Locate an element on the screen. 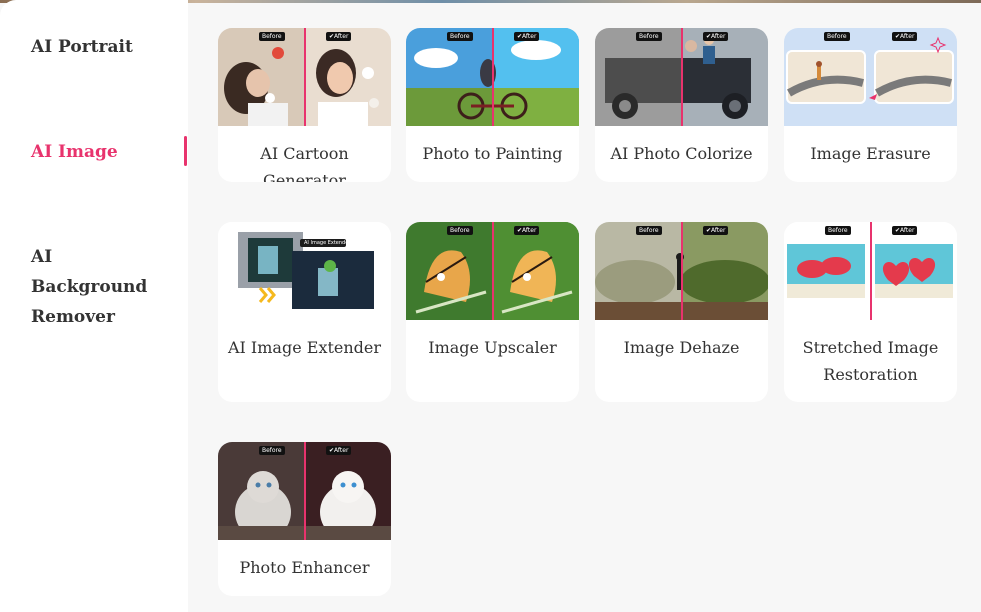 The width and height of the screenshot is (981, 612). tool-card-ai-photo-colorize: Before ✔After AI Photo Colorize is located at coordinates (681, 105).